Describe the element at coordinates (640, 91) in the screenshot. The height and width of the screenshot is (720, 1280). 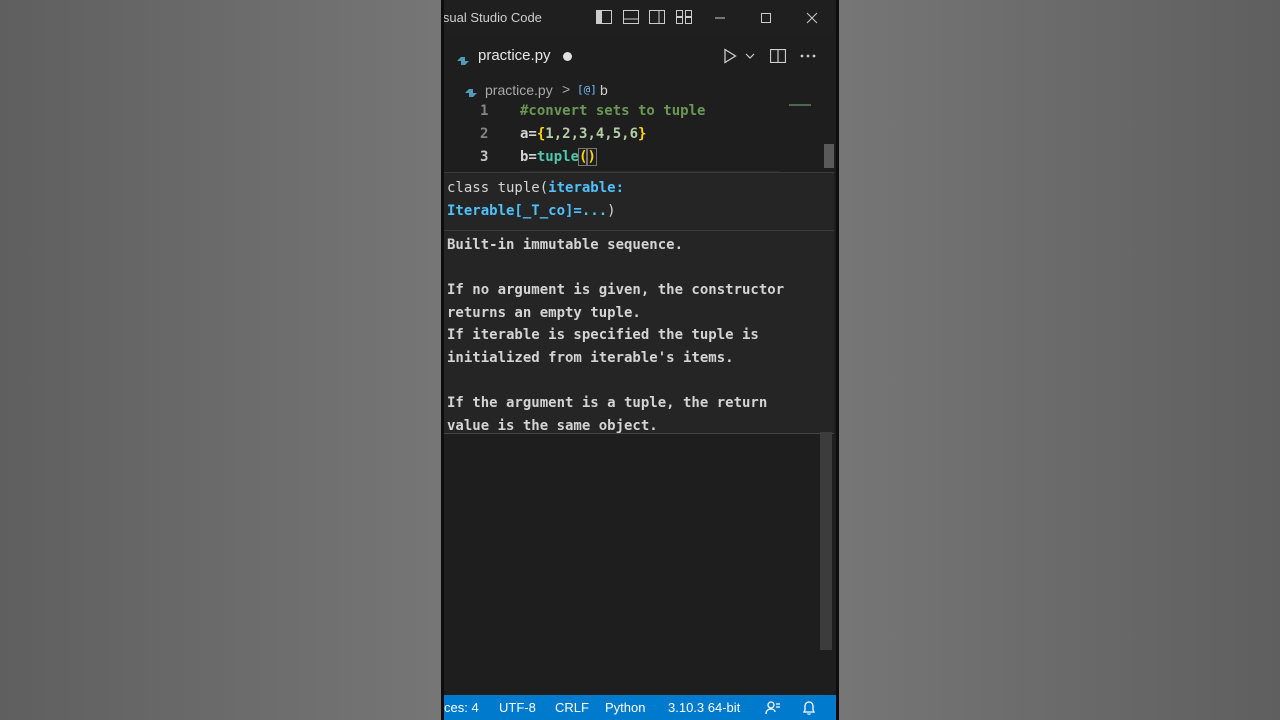
I see `breadcrumb: practice.py > [@] b` at that location.